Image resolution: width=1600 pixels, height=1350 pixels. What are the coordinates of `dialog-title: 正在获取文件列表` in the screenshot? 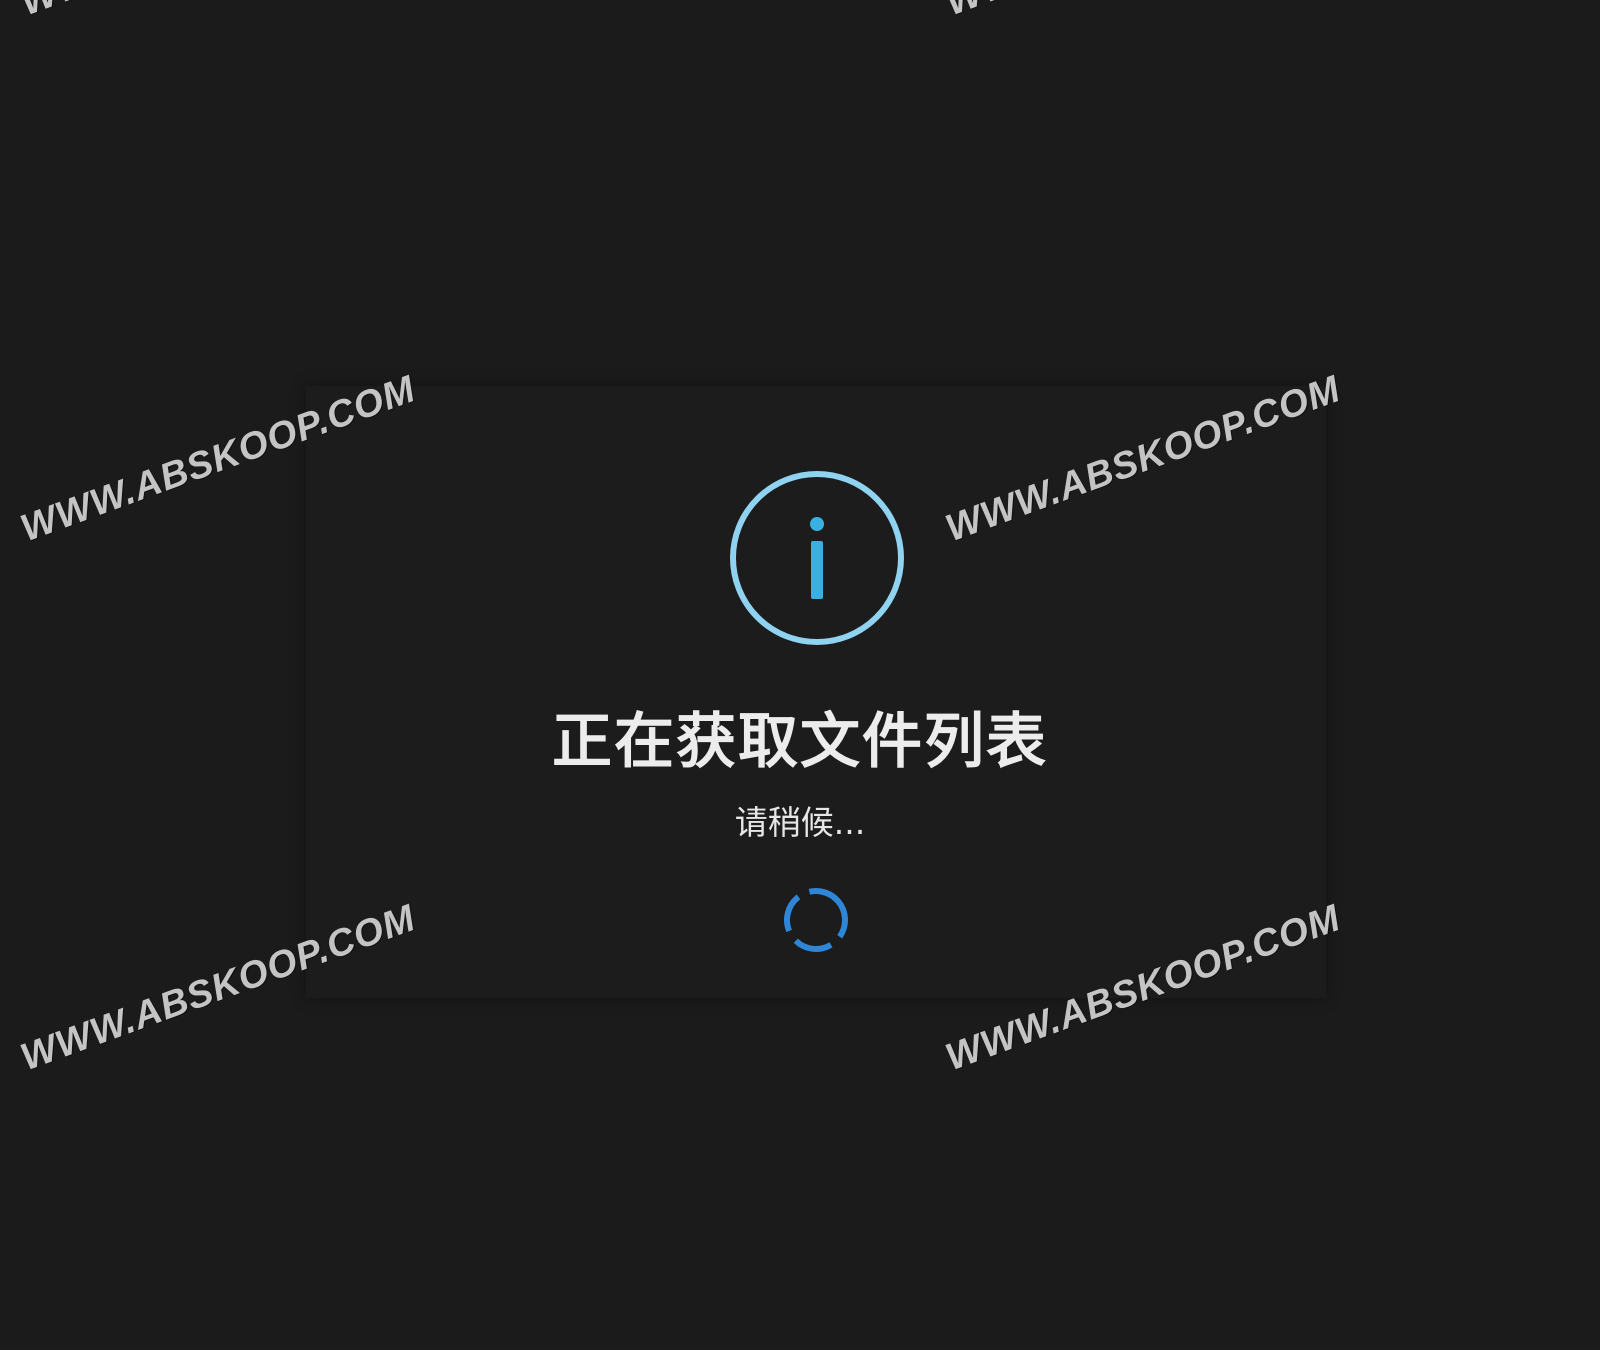 It's located at (800, 742).